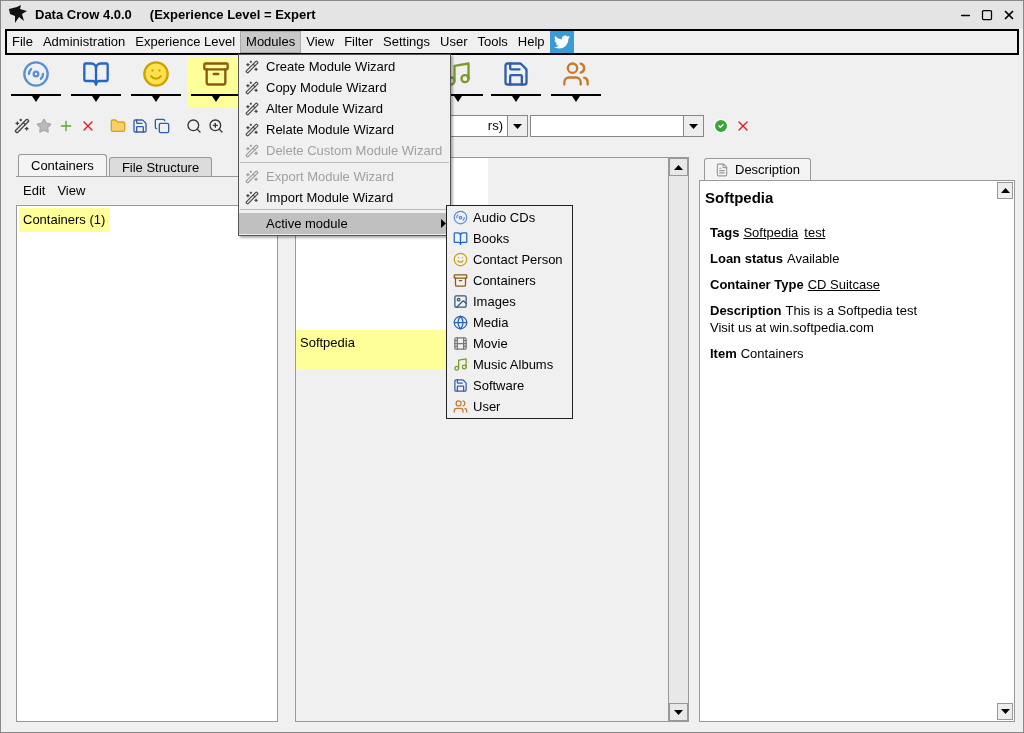 The image size is (1024, 733). I want to click on globe-icon, so click(460, 322).